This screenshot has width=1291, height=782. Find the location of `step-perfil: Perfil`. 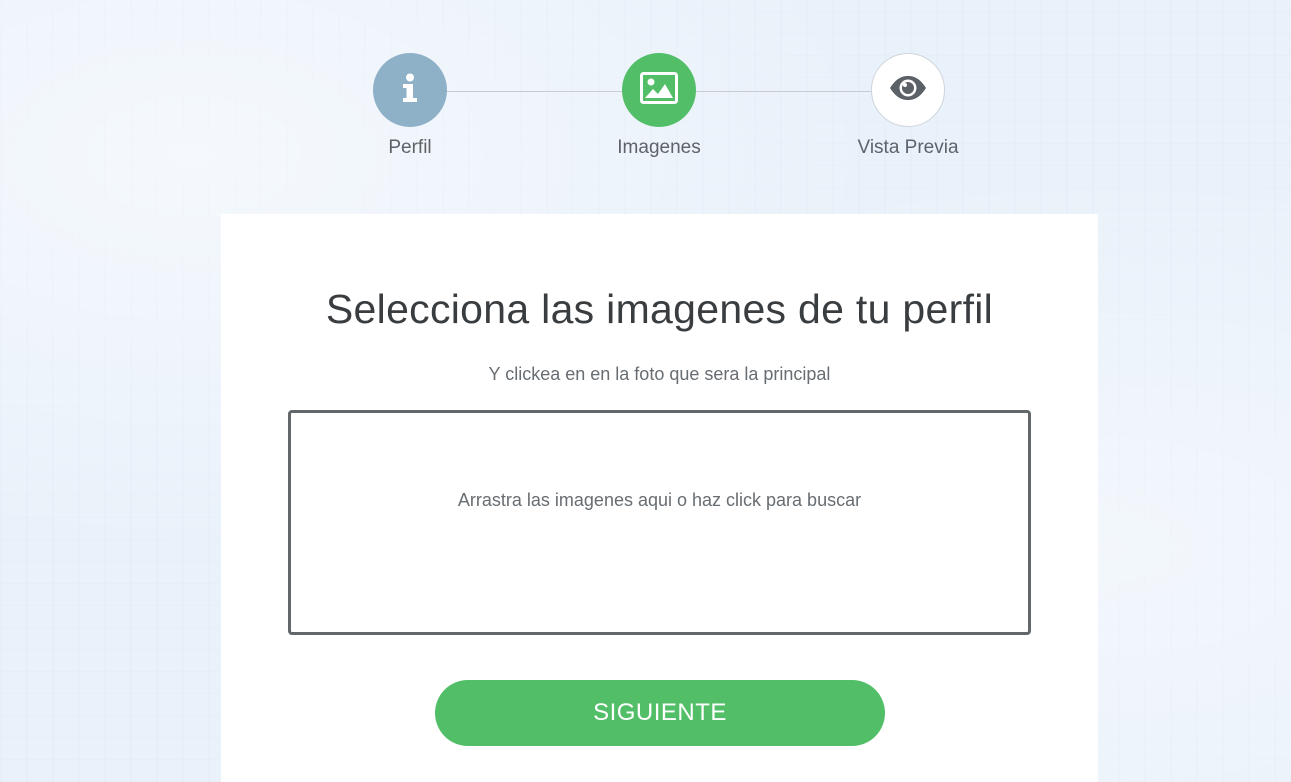

step-perfil: Perfil is located at coordinates (410, 106).